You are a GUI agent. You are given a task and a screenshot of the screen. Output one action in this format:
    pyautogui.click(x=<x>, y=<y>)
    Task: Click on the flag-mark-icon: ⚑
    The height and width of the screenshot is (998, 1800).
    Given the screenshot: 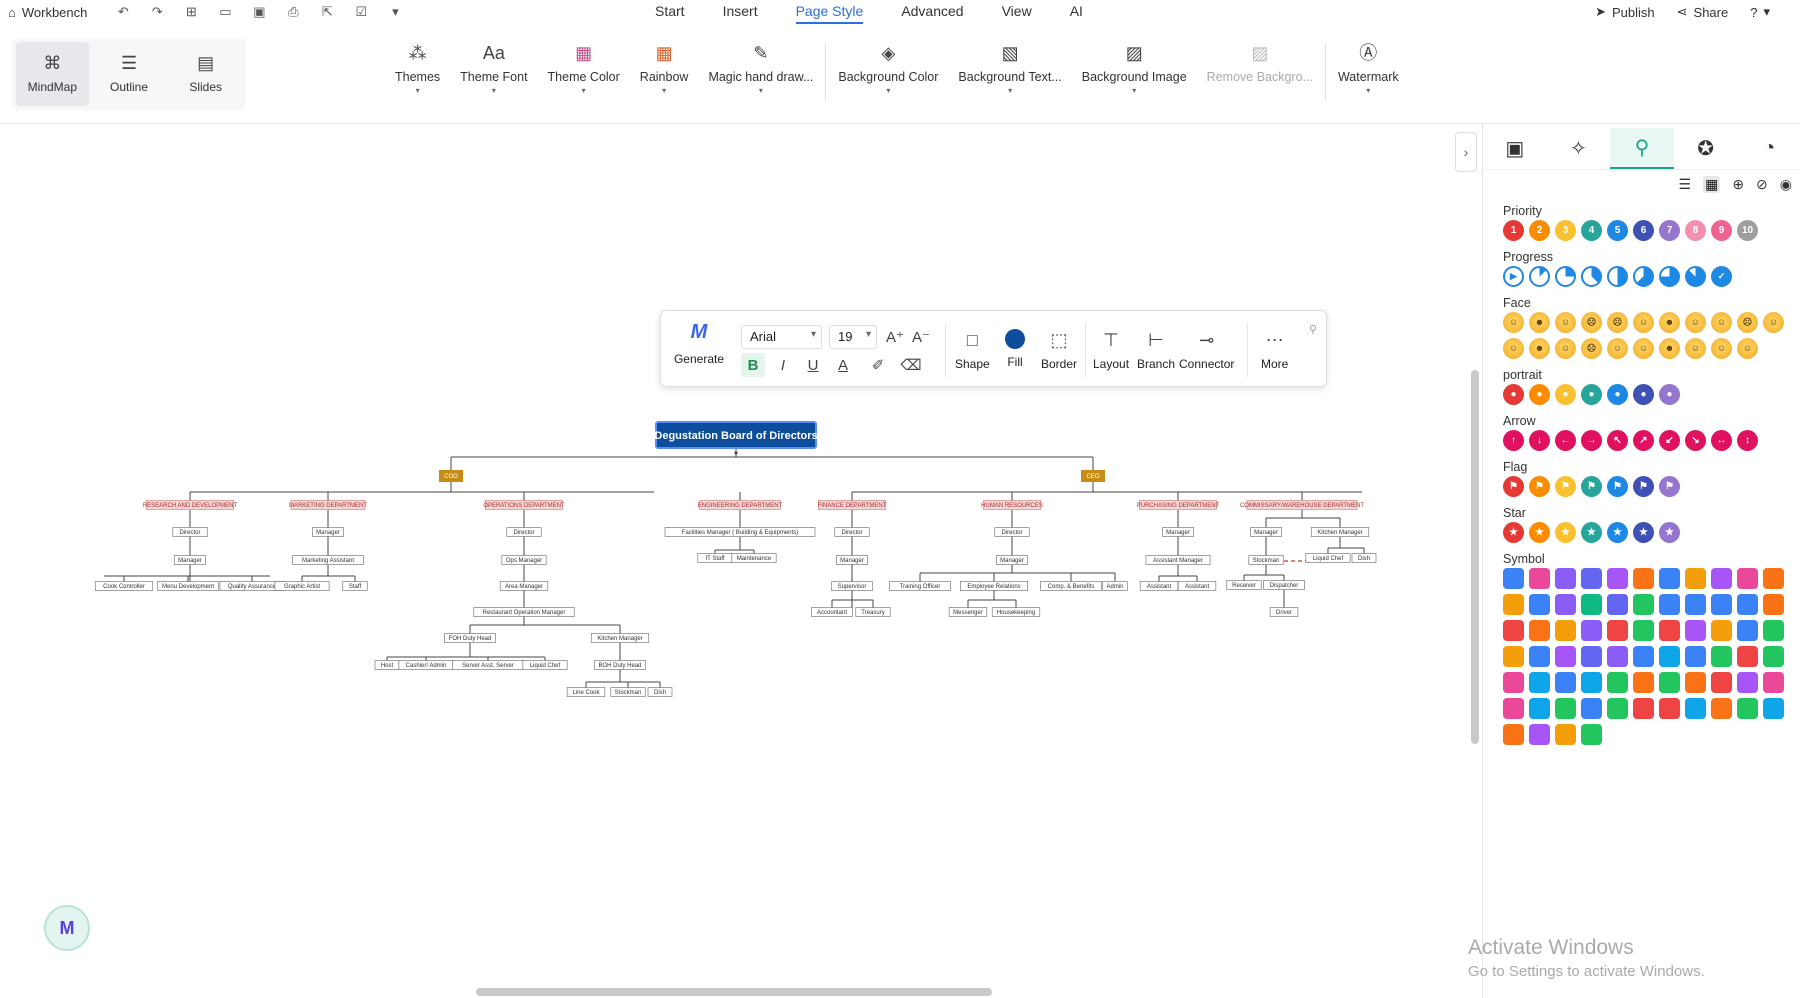 What is the action you would take?
    pyautogui.click(x=1617, y=486)
    